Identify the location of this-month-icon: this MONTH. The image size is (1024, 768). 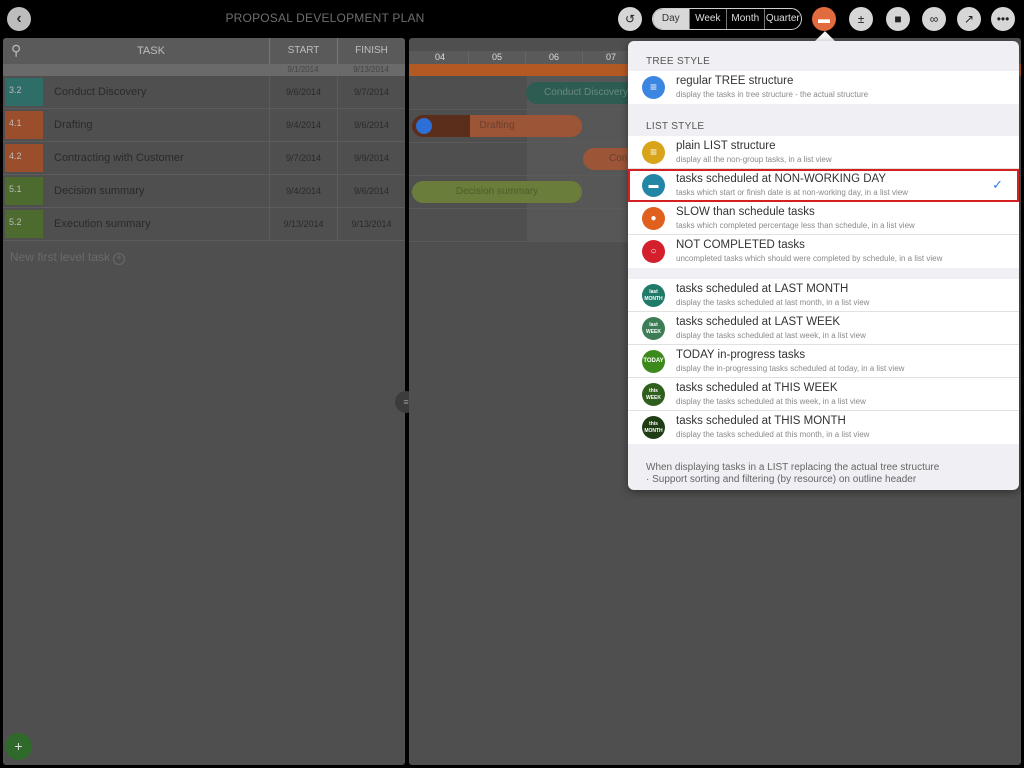
(653, 427).